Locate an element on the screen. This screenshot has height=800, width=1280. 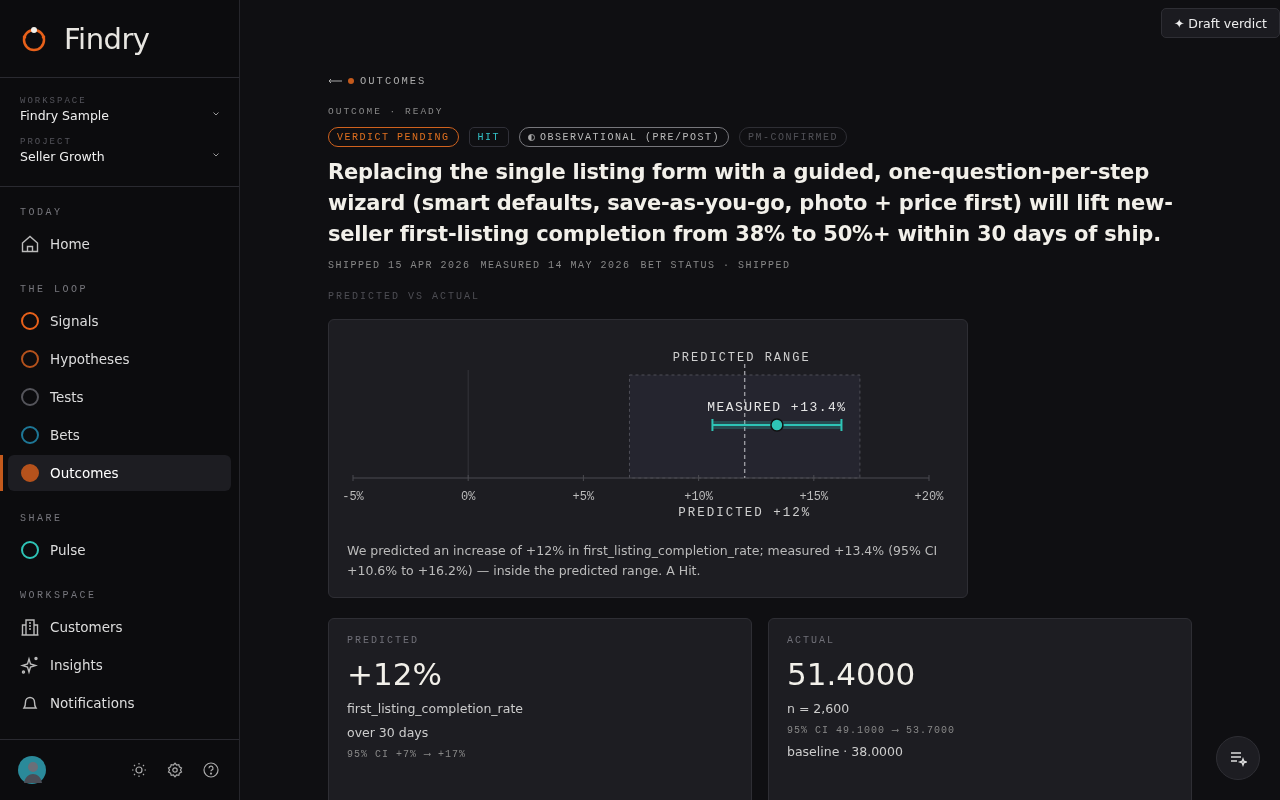
section-heading: SHARE is located at coordinates (41, 518).